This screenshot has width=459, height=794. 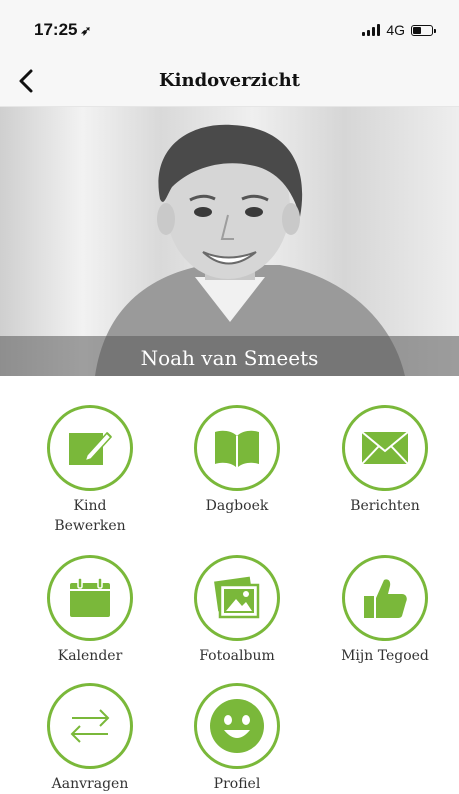 I want to click on navigation-bar: Kindoverzicht, so click(x=229, y=82).